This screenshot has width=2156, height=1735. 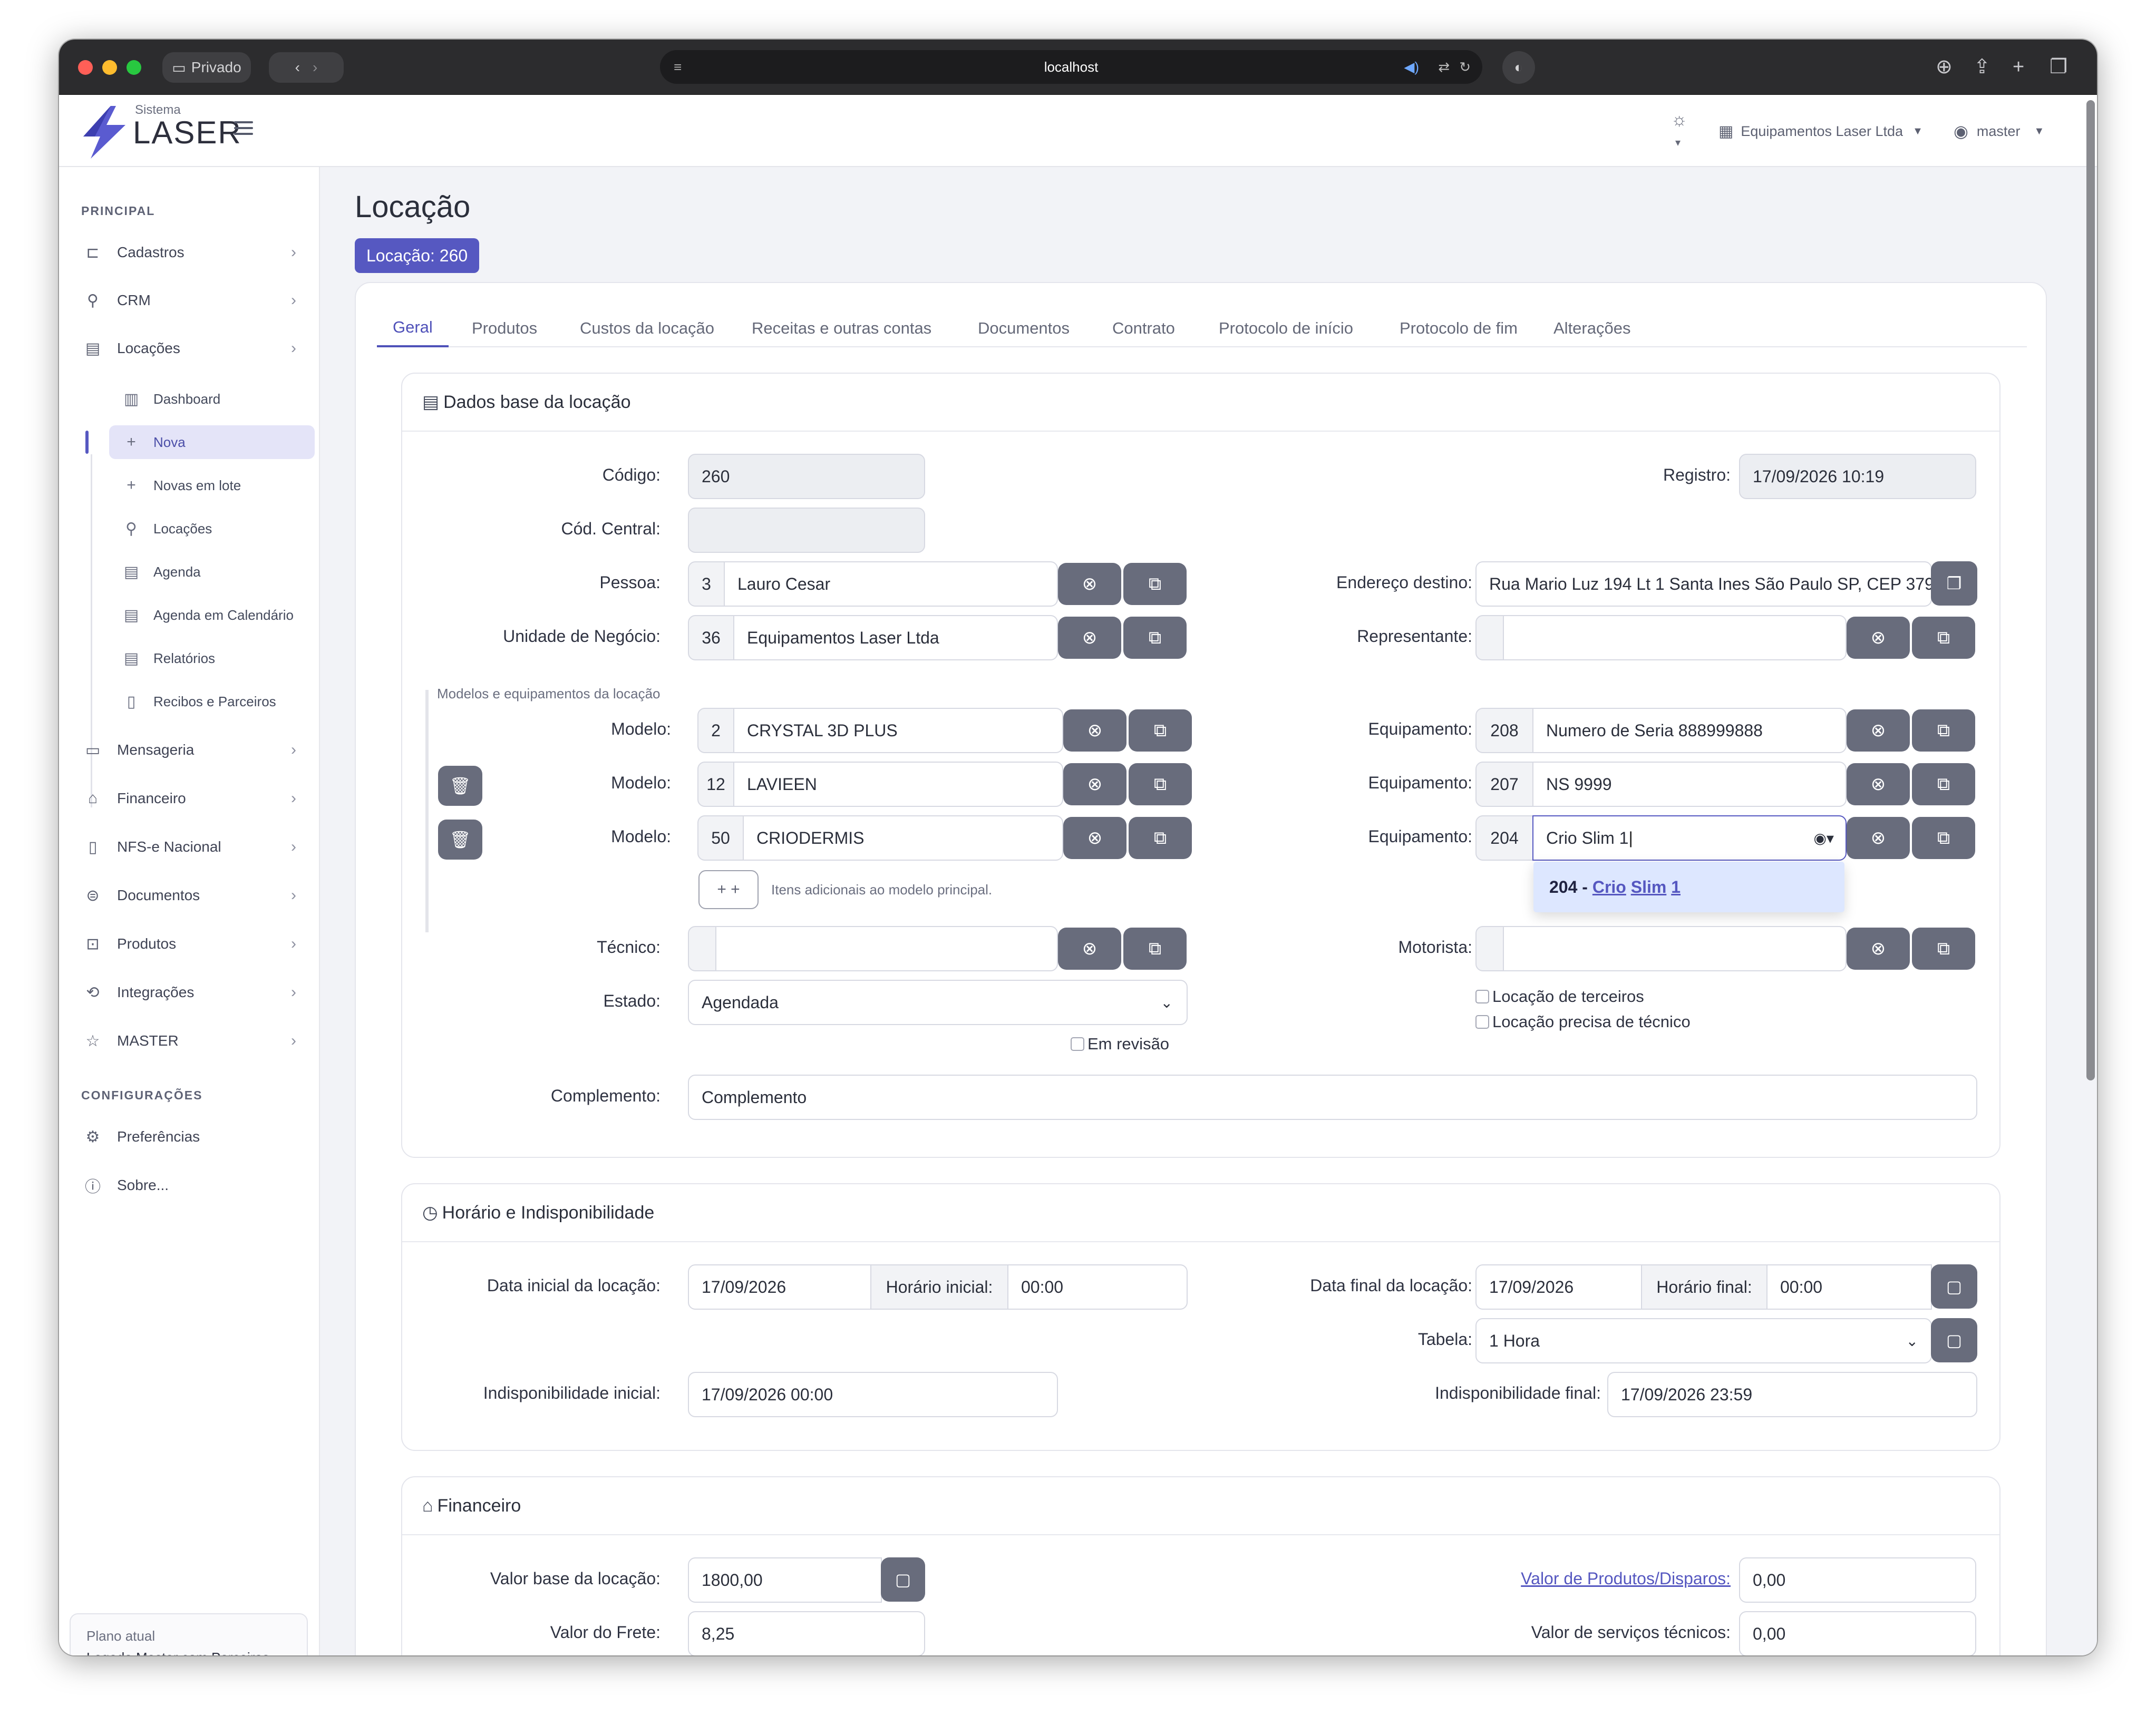 What do you see at coordinates (244, 128) in the screenshot?
I see `menu-toggle-icon` at bounding box center [244, 128].